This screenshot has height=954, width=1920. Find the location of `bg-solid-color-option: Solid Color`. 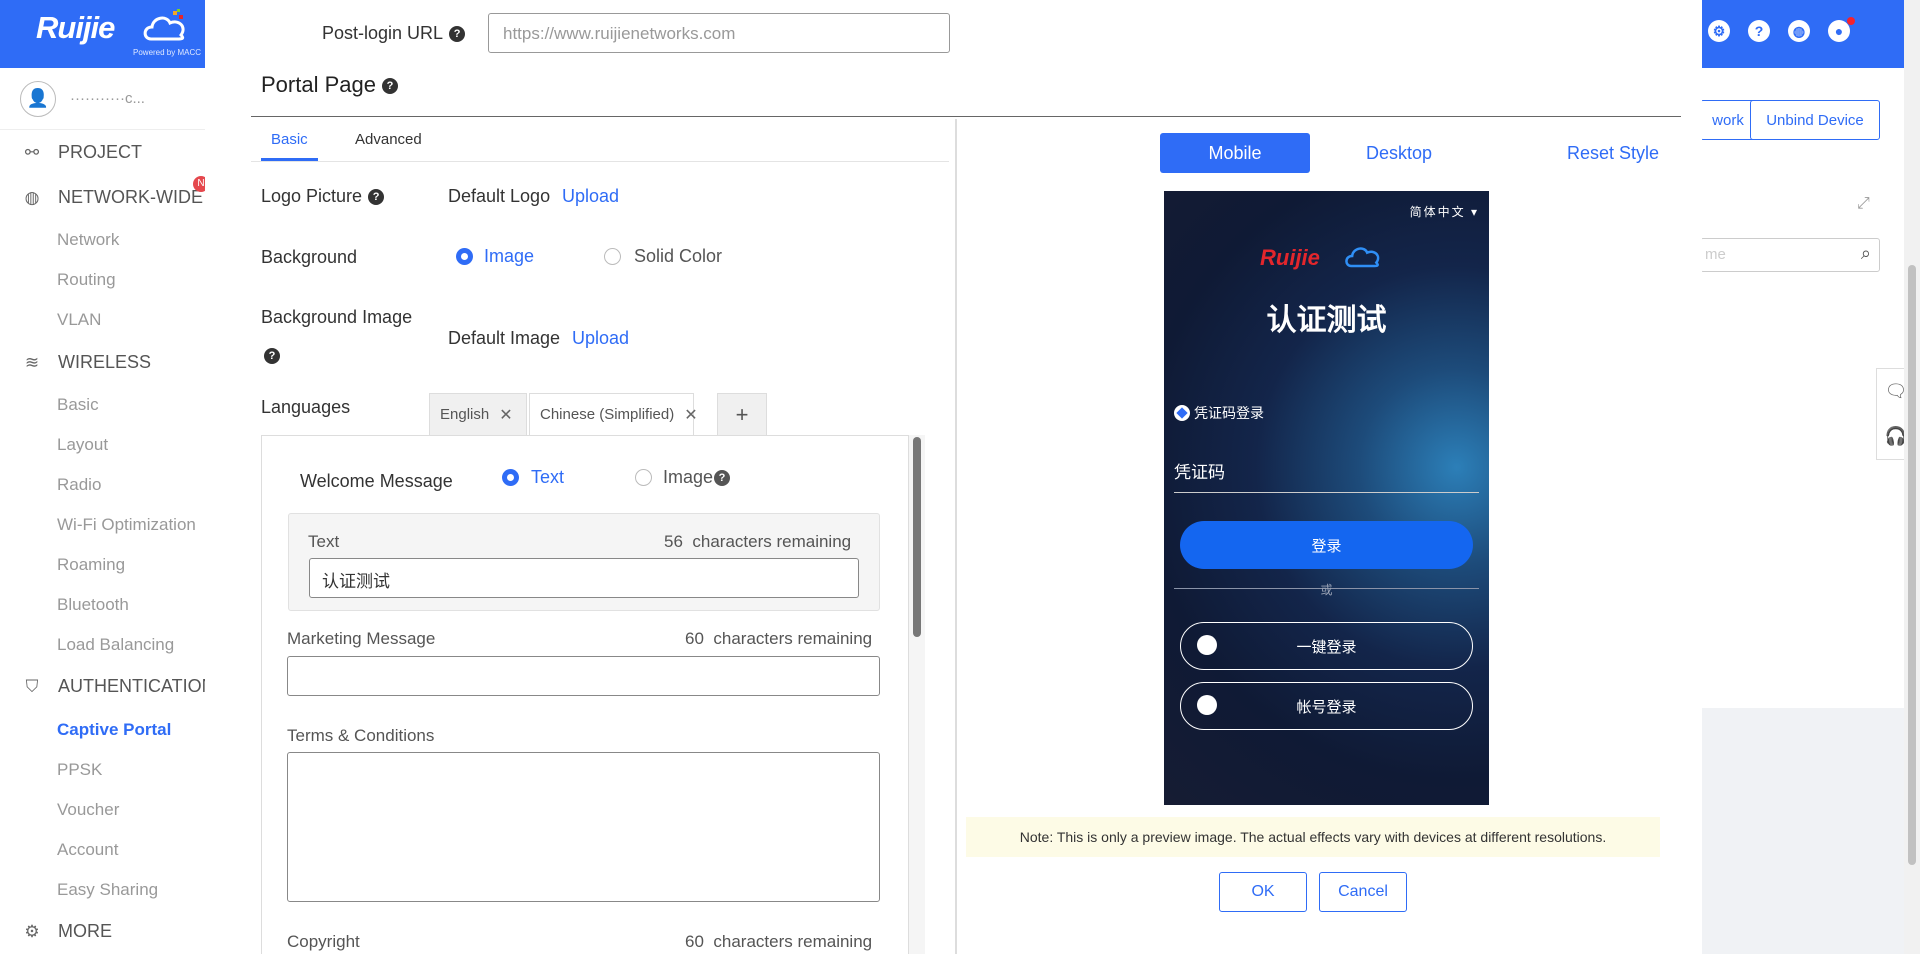

bg-solid-color-option: Solid Color is located at coordinates (678, 256).